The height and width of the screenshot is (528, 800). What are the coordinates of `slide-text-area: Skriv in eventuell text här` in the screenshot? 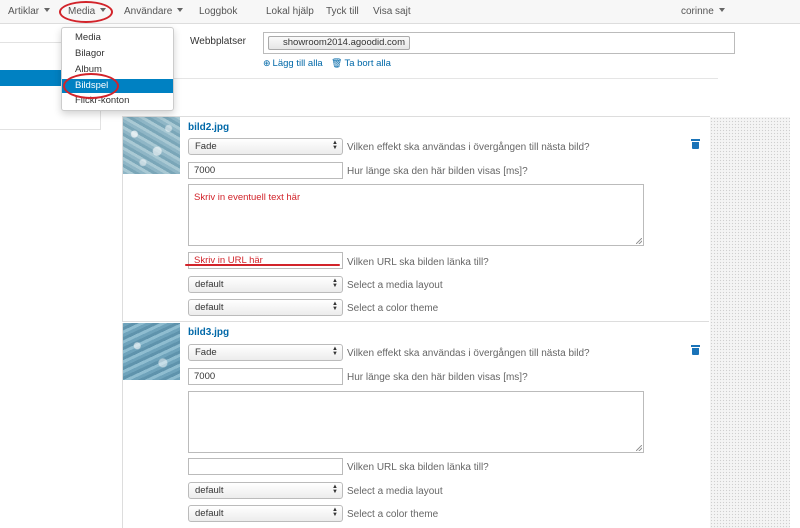 It's located at (416, 215).